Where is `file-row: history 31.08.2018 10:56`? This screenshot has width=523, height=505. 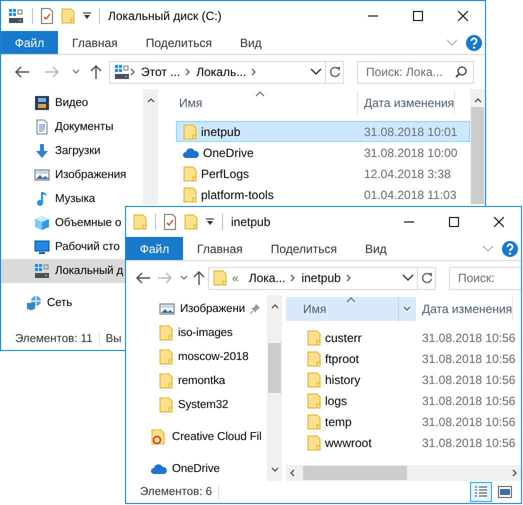
file-row: history 31.08.2018 10:56 is located at coordinates (410, 379).